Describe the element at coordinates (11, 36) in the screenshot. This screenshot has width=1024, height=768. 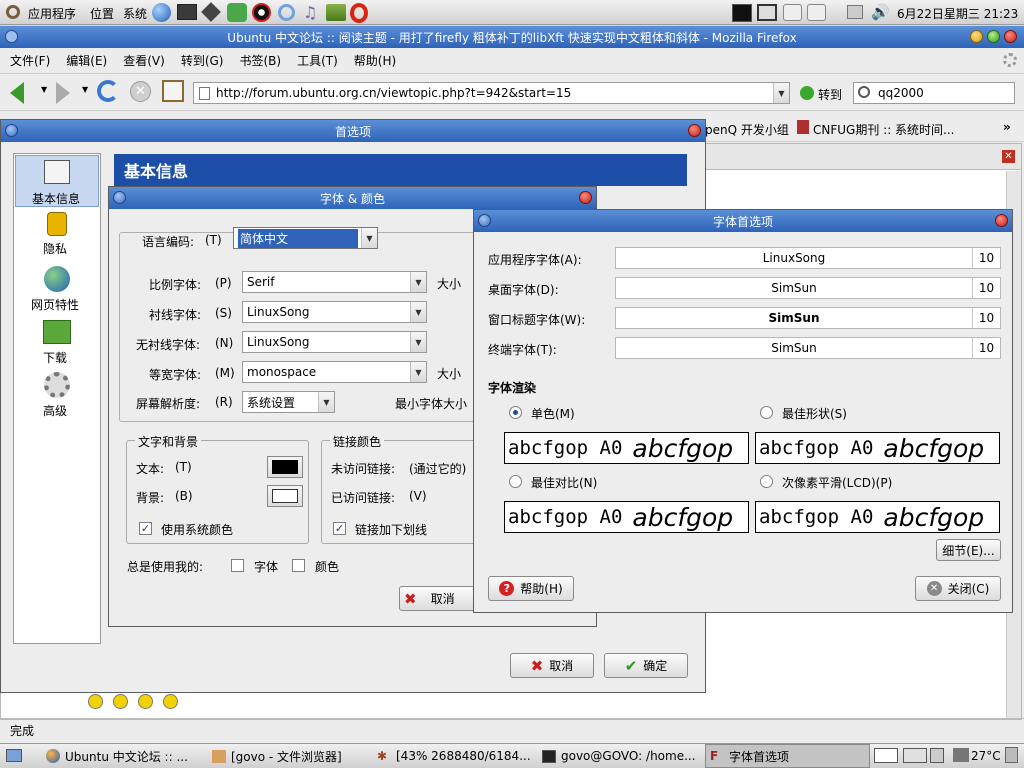
I see `window-menu-icon` at that location.